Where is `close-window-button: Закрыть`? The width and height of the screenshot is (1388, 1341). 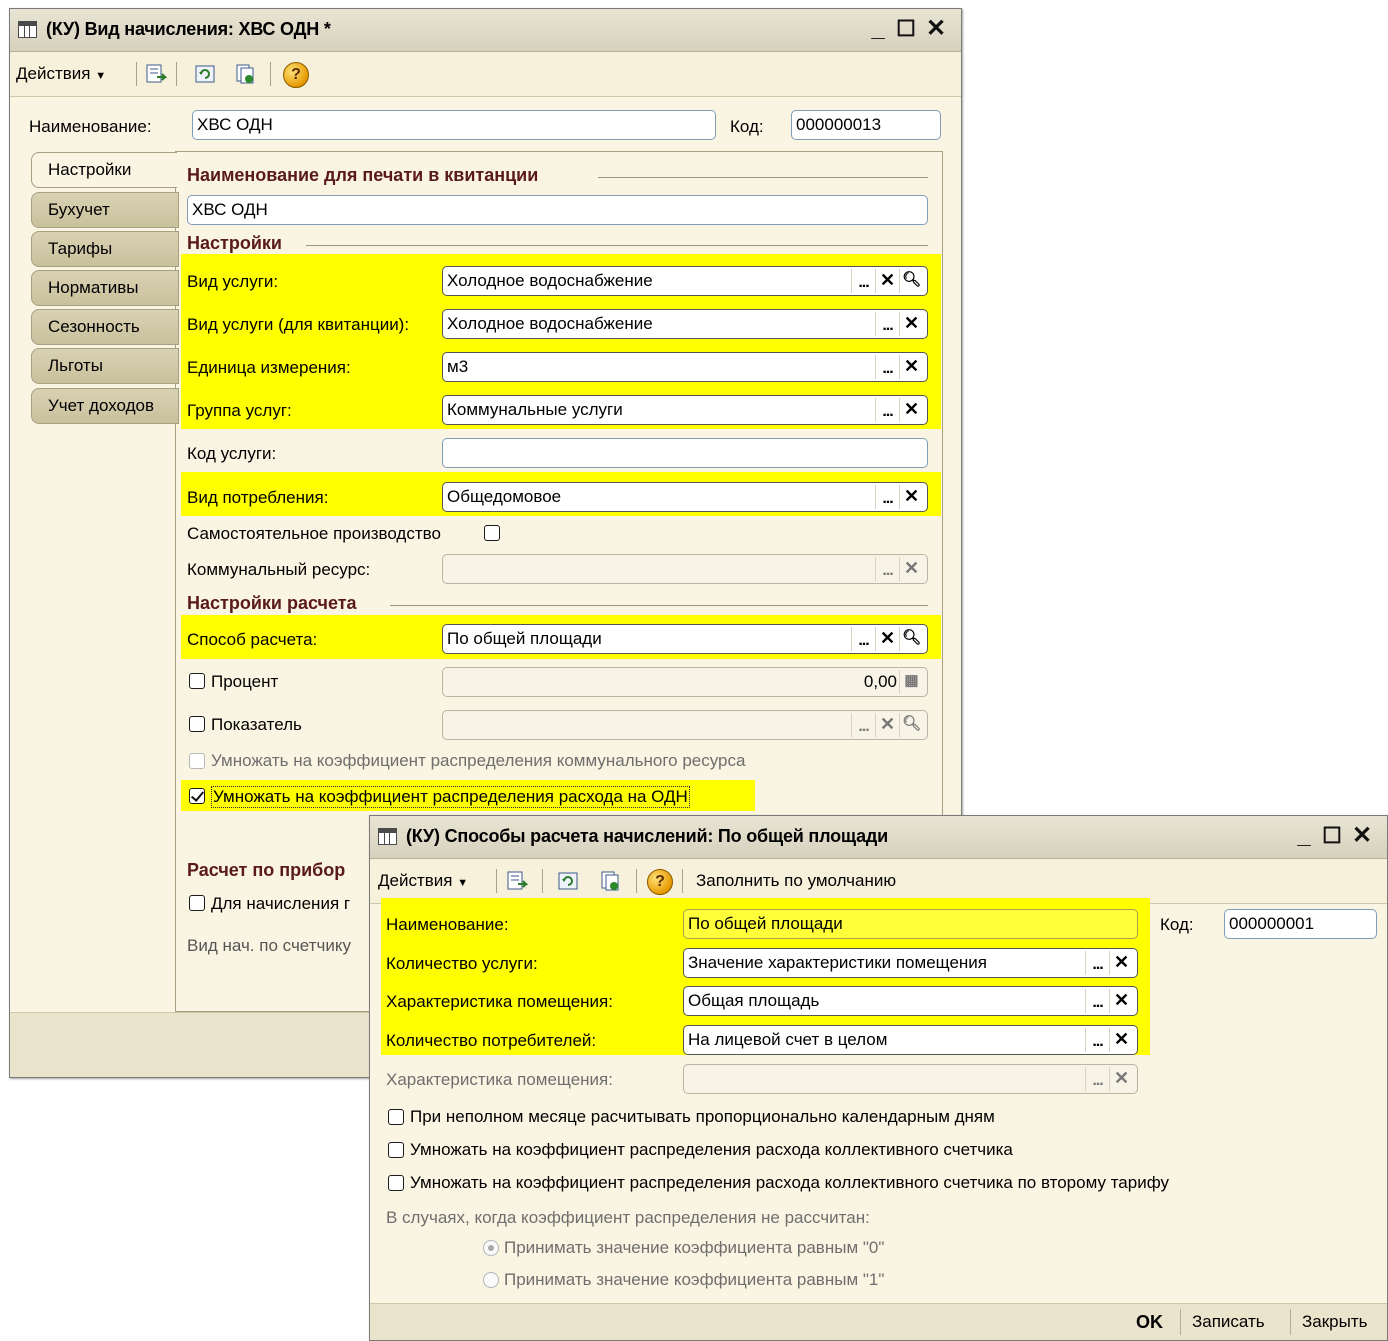
close-window-button: Закрыть is located at coordinates (1334, 1322).